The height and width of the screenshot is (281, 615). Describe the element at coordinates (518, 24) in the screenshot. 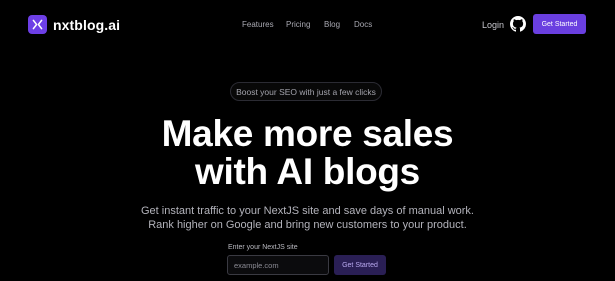

I see `github-icon` at that location.